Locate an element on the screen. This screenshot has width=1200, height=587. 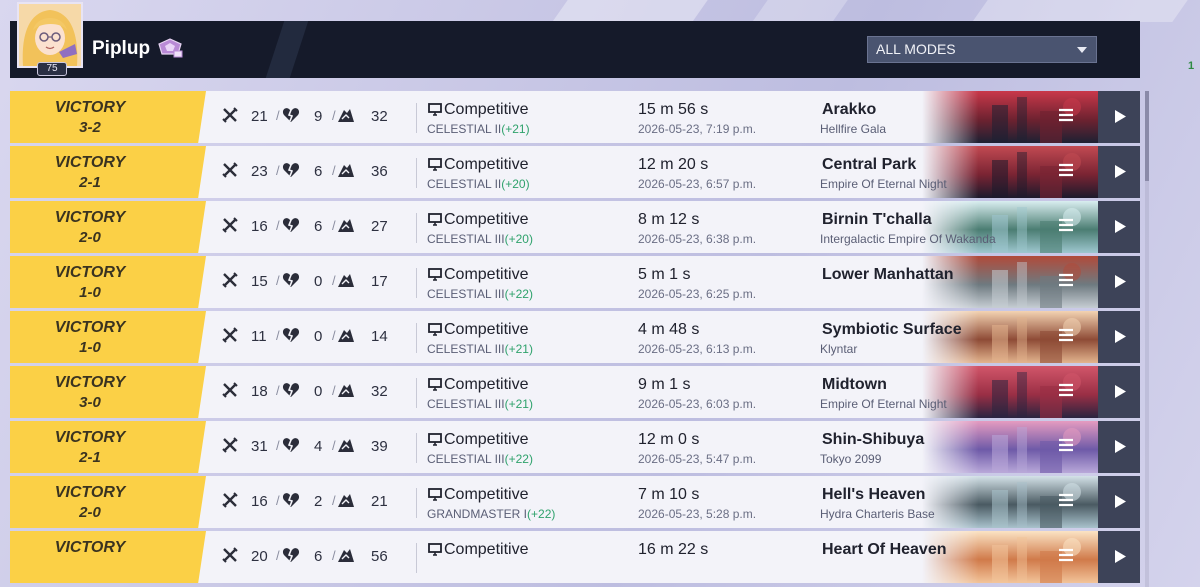
deaths-count: 4 is located at coordinates (318, 446).